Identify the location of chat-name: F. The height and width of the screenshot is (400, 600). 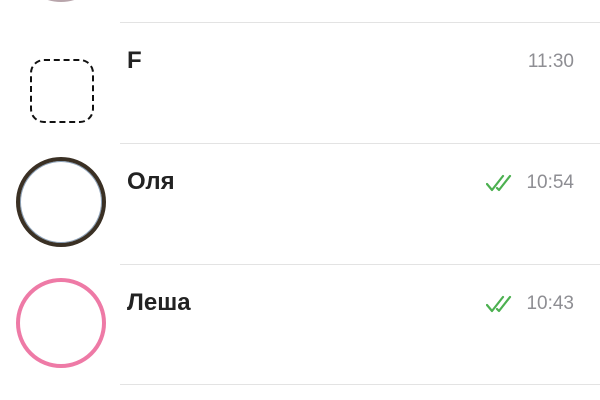
(134, 60).